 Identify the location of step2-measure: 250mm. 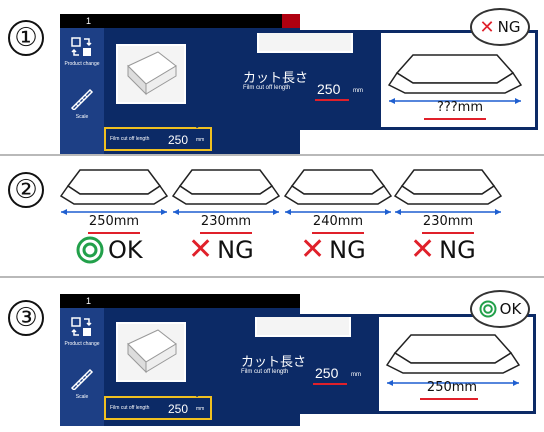
(114, 221).